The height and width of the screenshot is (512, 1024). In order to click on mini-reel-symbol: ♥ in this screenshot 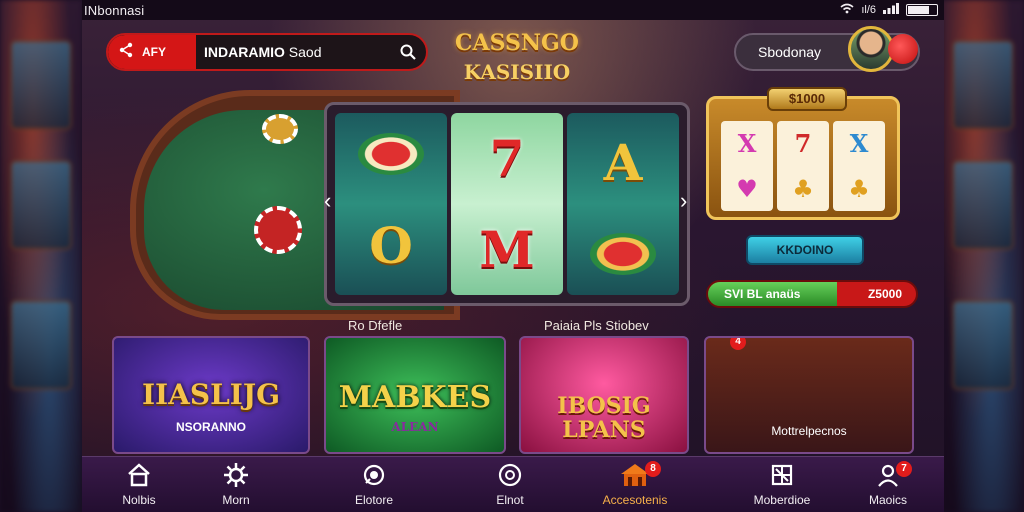, I will do `click(747, 188)`.